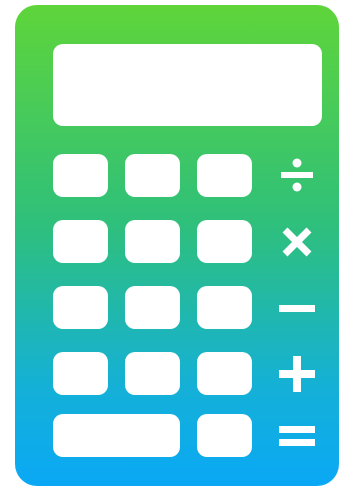 The width and height of the screenshot is (354, 491). I want to click on key-row3-col3, so click(224, 307).